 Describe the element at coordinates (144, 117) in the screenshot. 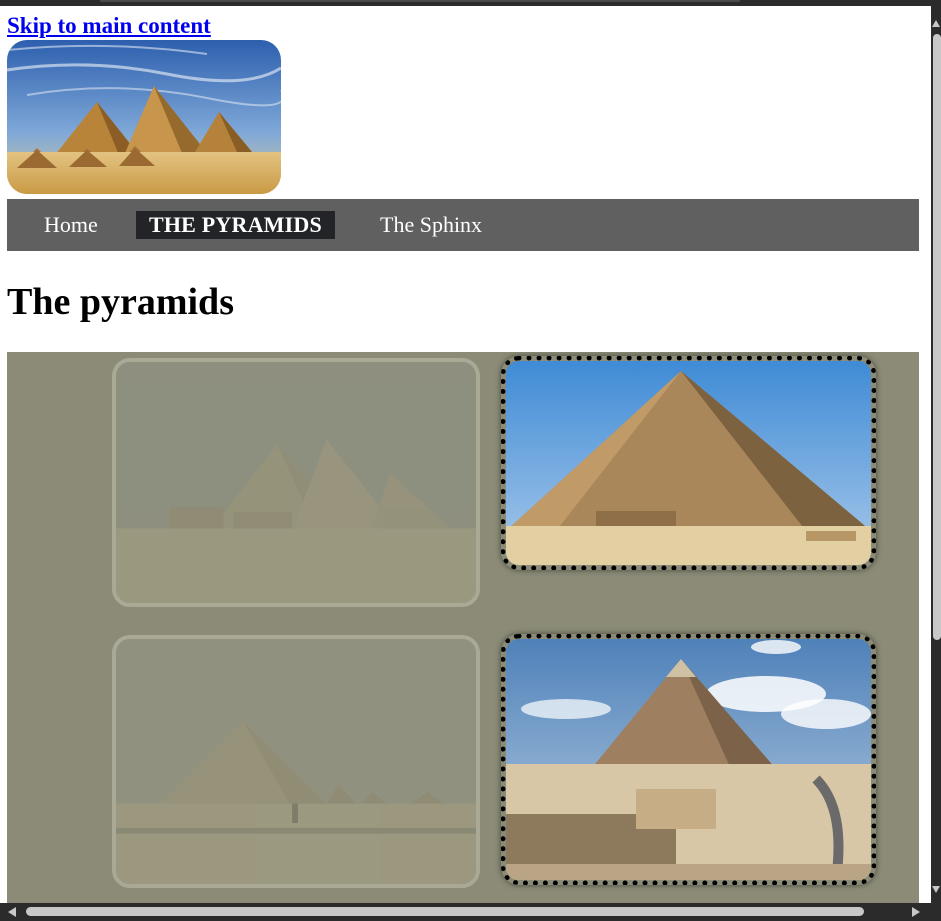

I see `site-logo-pyramids` at that location.